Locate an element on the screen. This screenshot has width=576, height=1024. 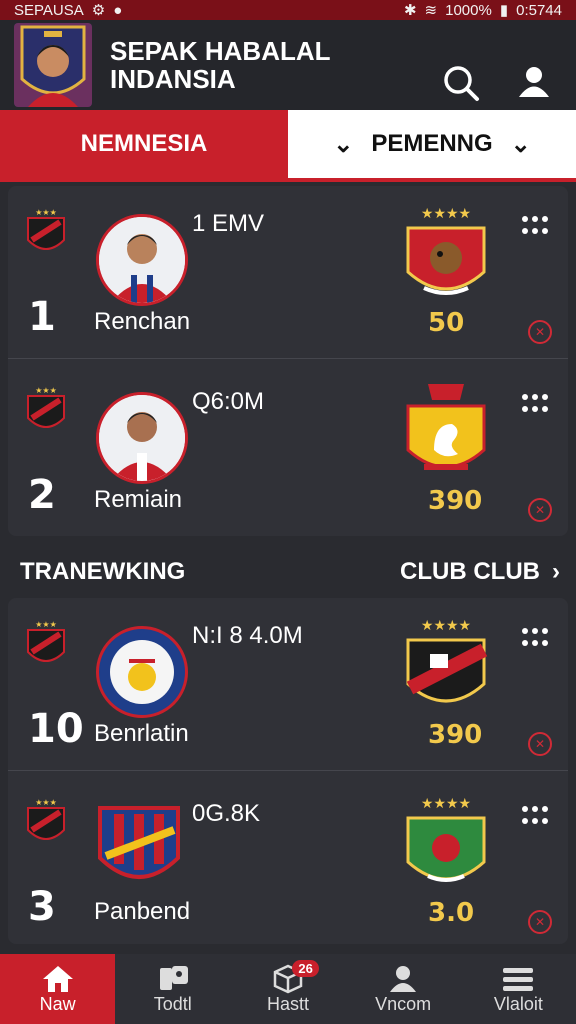
market-value: N:I 8 4.0M is located at coordinates (247, 635).